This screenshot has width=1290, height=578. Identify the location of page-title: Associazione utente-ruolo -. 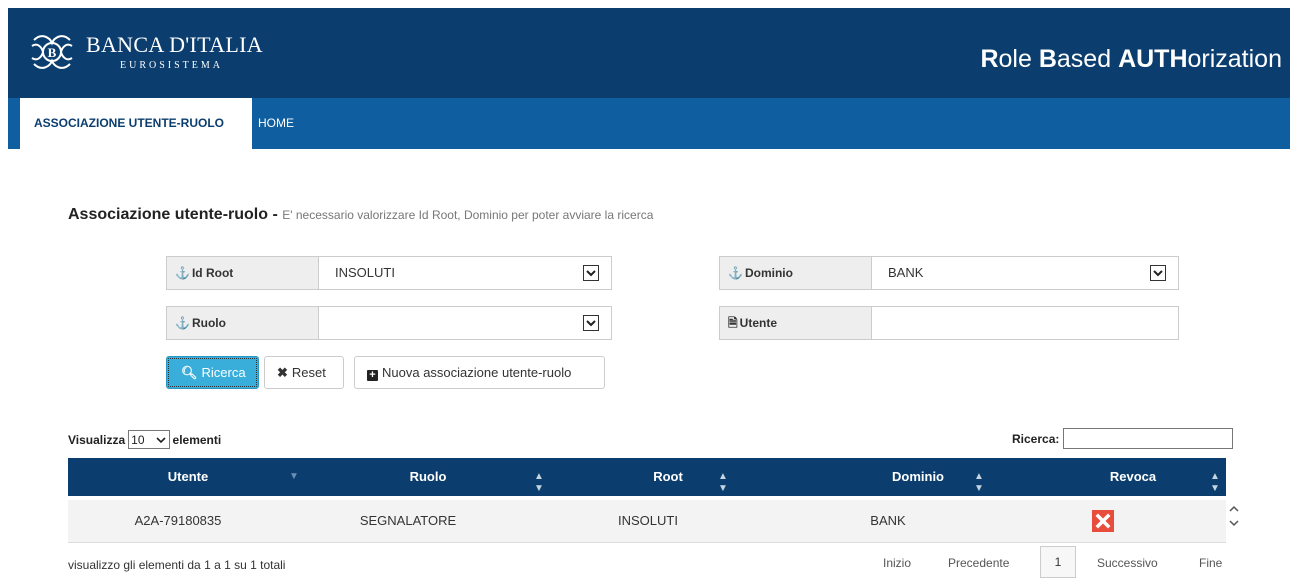
(175, 214).